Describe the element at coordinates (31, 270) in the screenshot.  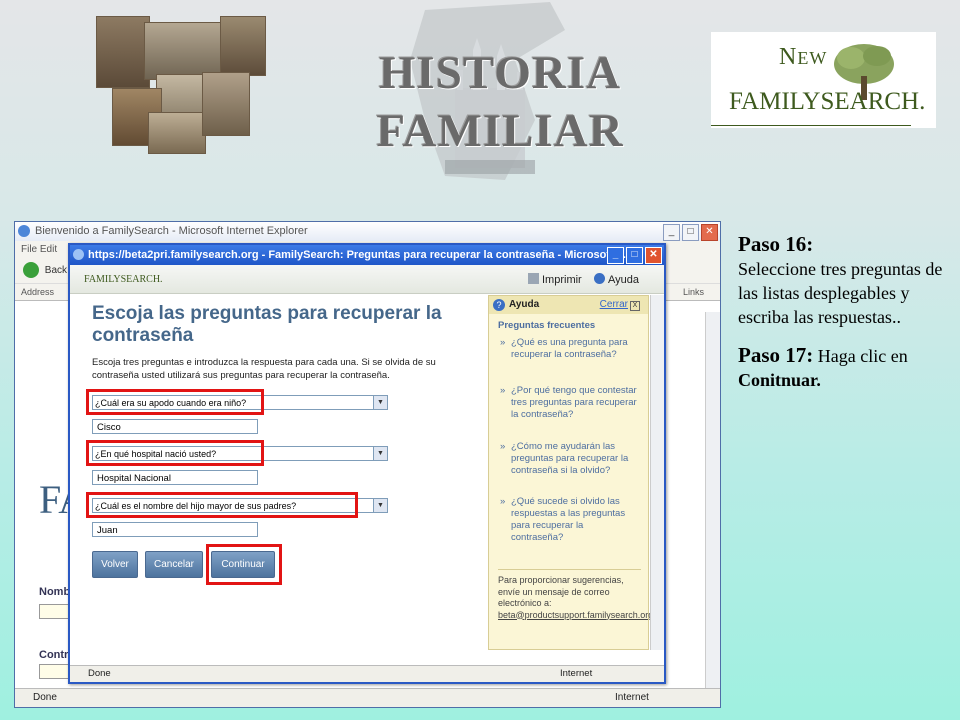
I see `back-arrow-icon` at that location.